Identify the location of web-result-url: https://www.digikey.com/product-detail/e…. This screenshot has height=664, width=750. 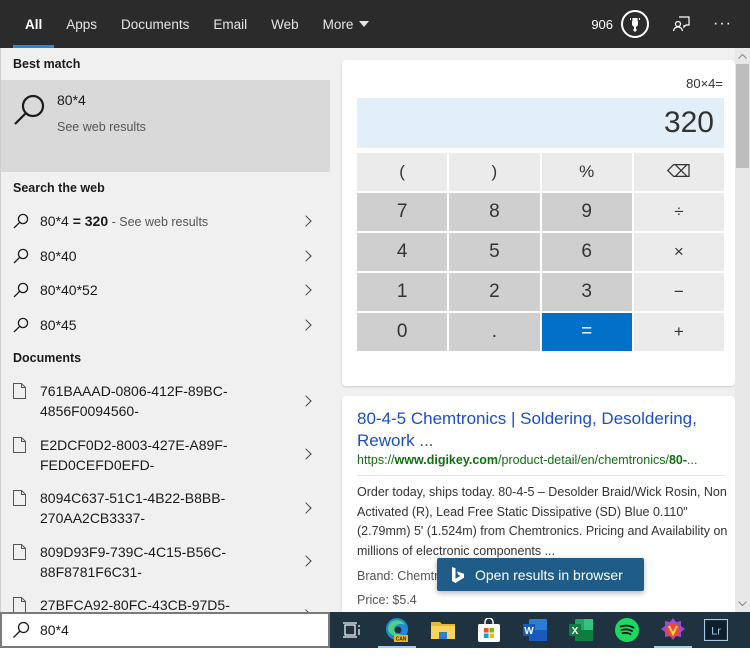
(527, 460).